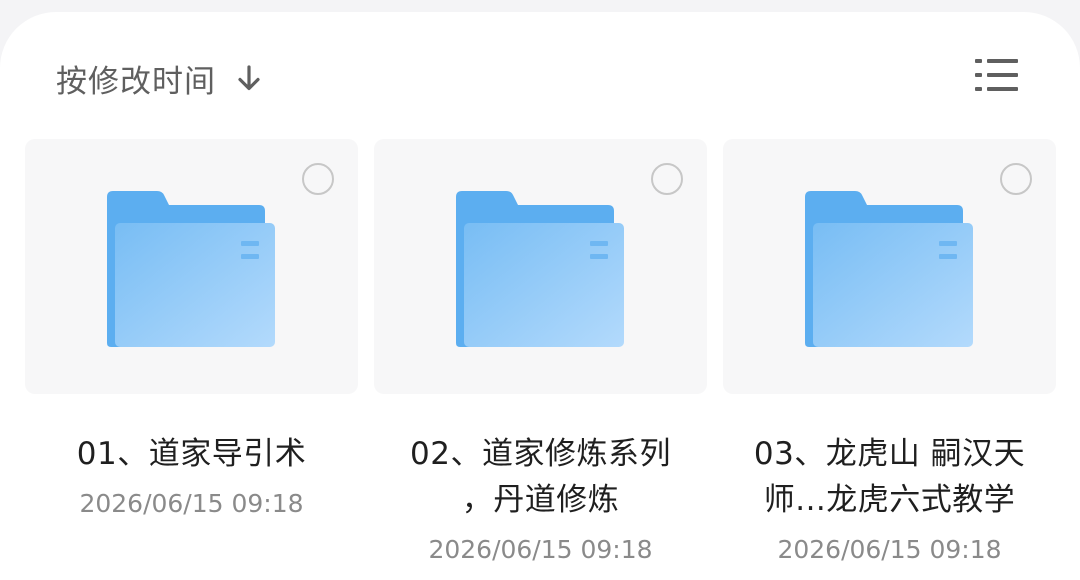 The height and width of the screenshot is (580, 1080). What do you see at coordinates (191, 454) in the screenshot?
I see `folder-name: 01、道家导引术` at bounding box center [191, 454].